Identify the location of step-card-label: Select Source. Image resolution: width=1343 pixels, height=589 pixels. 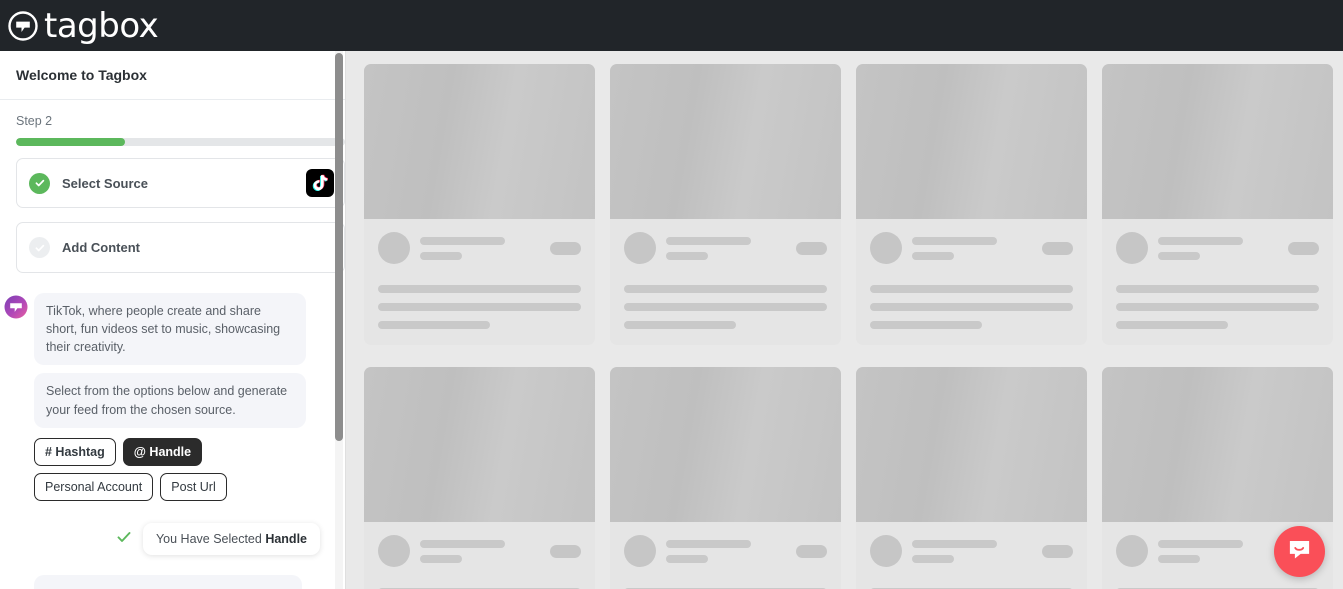
(105, 183).